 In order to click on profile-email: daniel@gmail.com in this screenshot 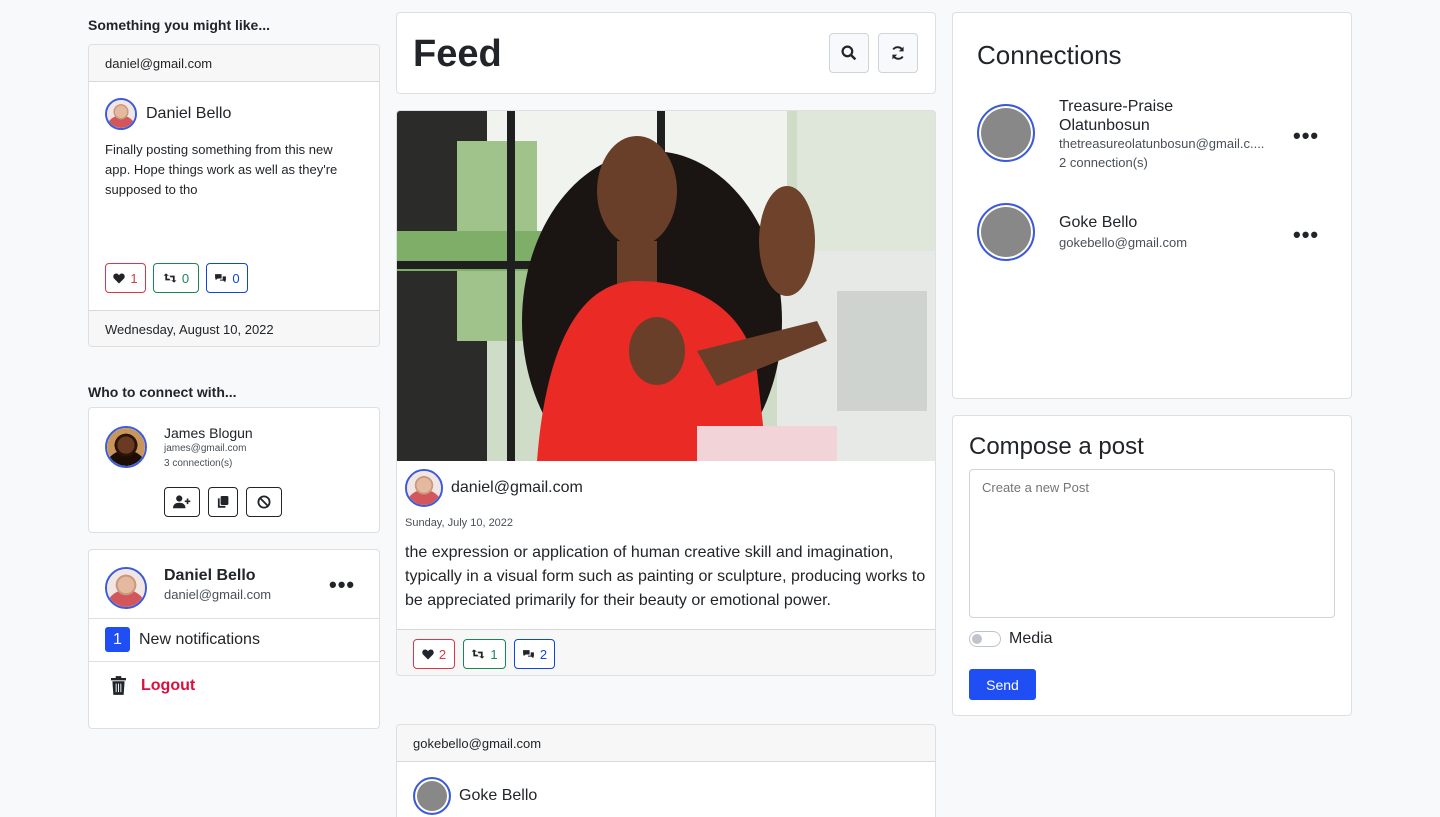, I will do `click(218, 594)`.